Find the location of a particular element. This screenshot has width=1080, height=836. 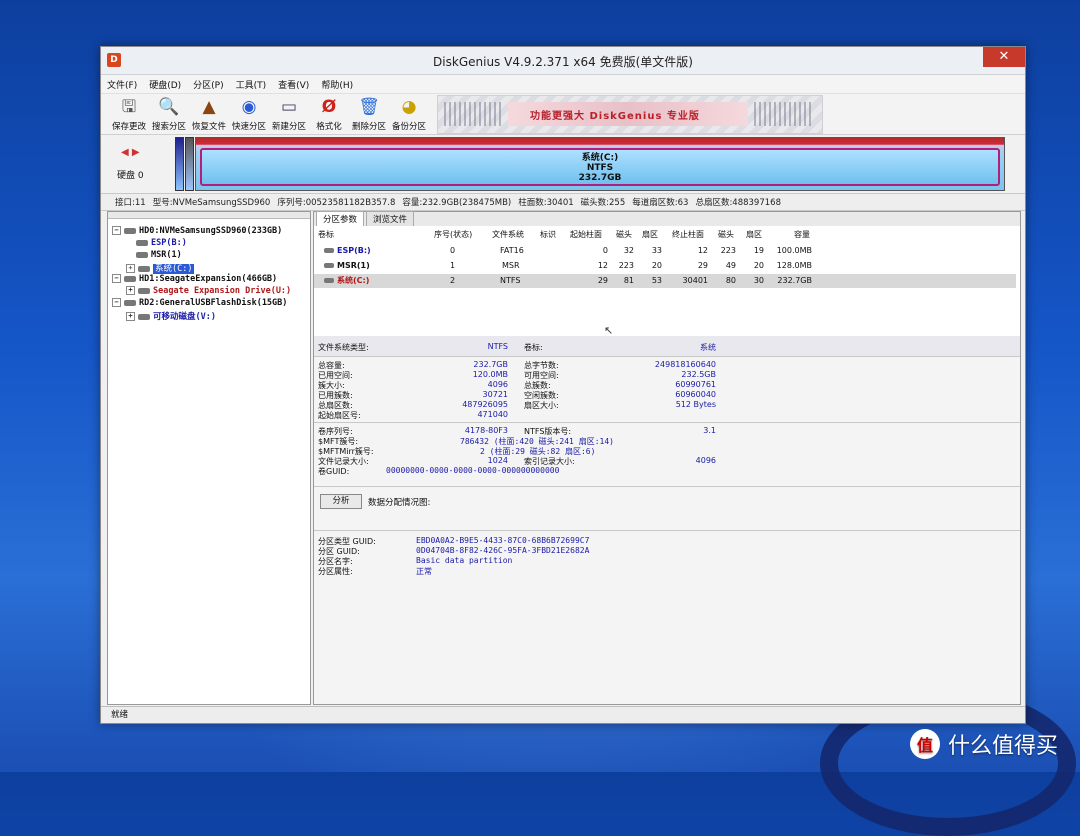

title-bar: D DiskGenius V4.9.2.371 x64 免费版(单文件版) ✕ is located at coordinates (563, 61).